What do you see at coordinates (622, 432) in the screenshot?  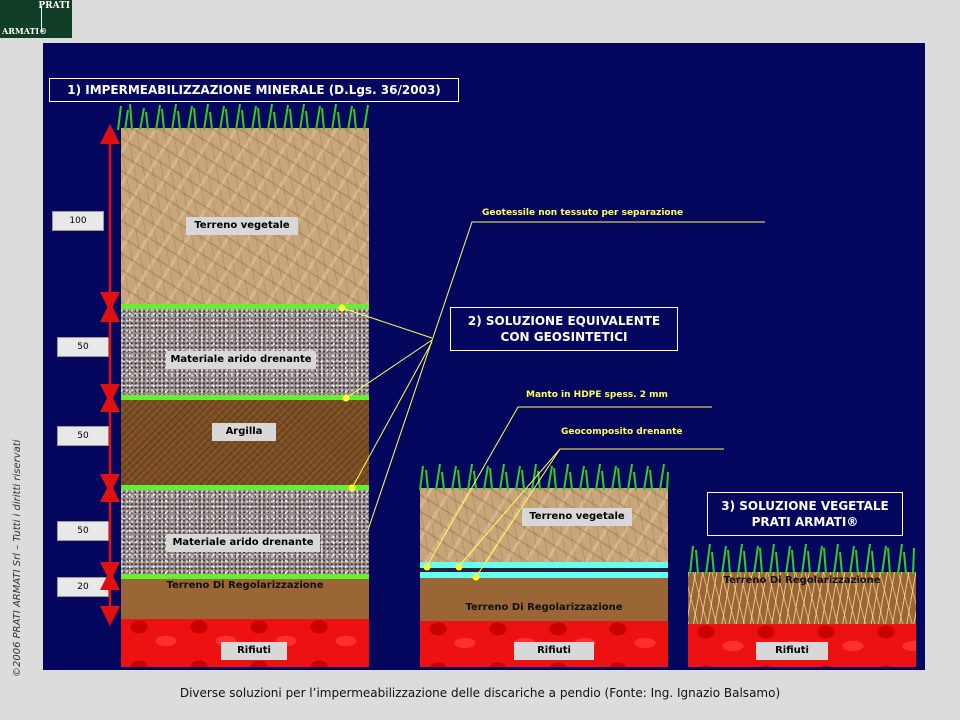 I see `callout-geocomposite: Geocomposito drenante` at bounding box center [622, 432].